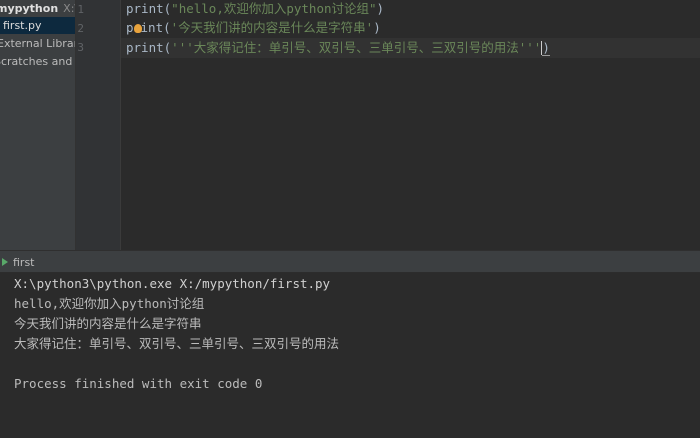 The image size is (700, 438). Describe the element at coordinates (29, 8) in the screenshot. I see `project-root-name: mypython` at that location.